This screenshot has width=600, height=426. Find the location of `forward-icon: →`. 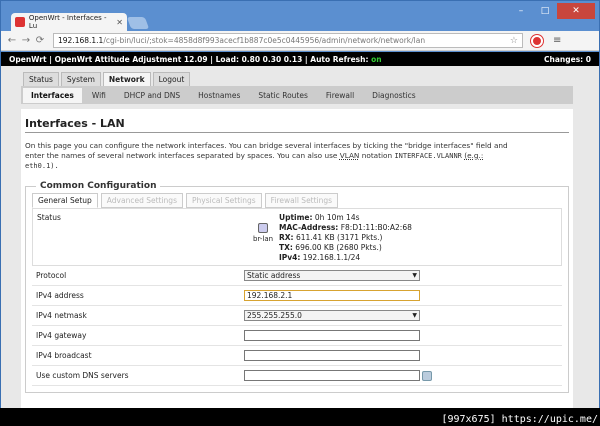

forward-icon: → is located at coordinates (26, 40).